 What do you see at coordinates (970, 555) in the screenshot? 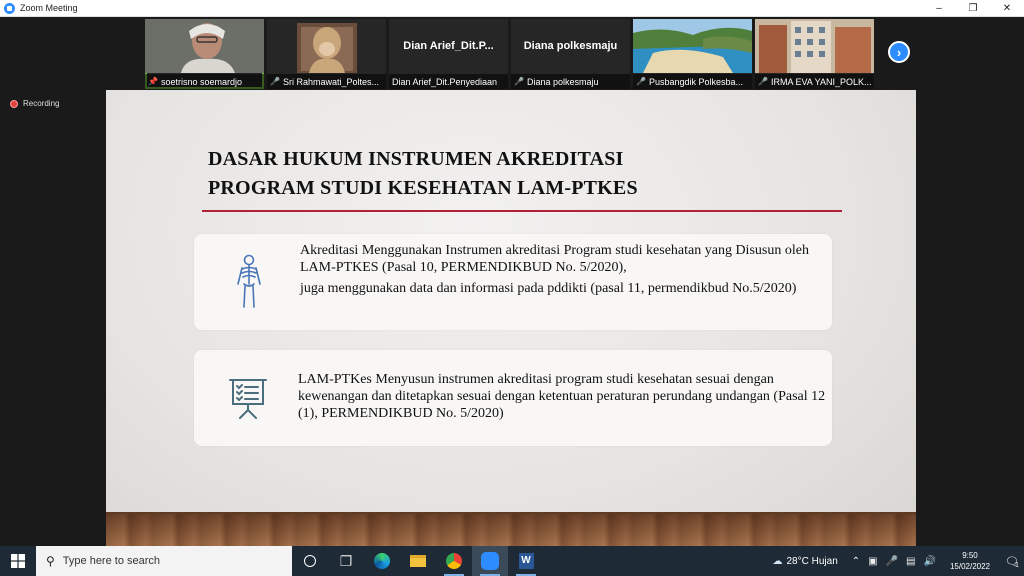
I see `clock-time: 9:50` at bounding box center [970, 555].